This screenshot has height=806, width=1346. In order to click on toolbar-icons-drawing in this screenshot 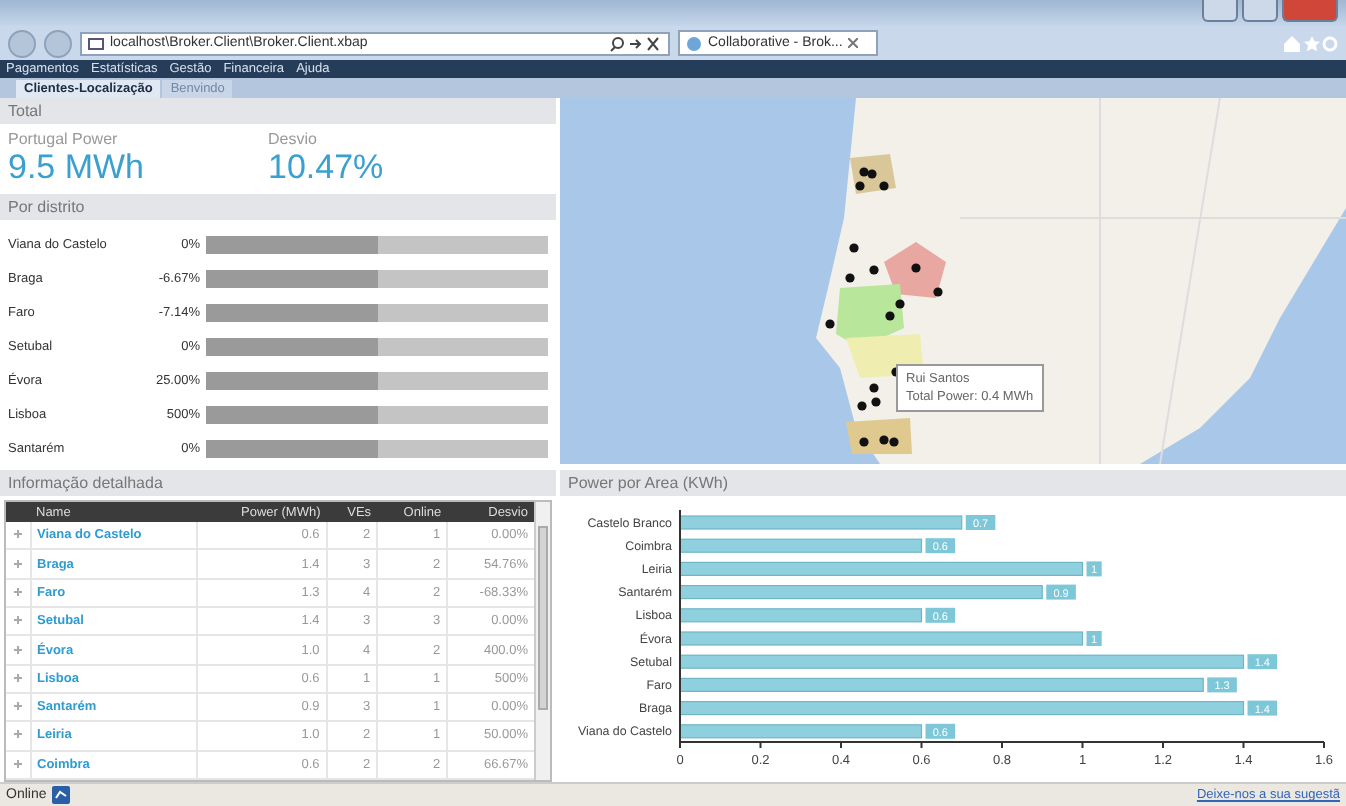, I will do `click(1310, 43)`.